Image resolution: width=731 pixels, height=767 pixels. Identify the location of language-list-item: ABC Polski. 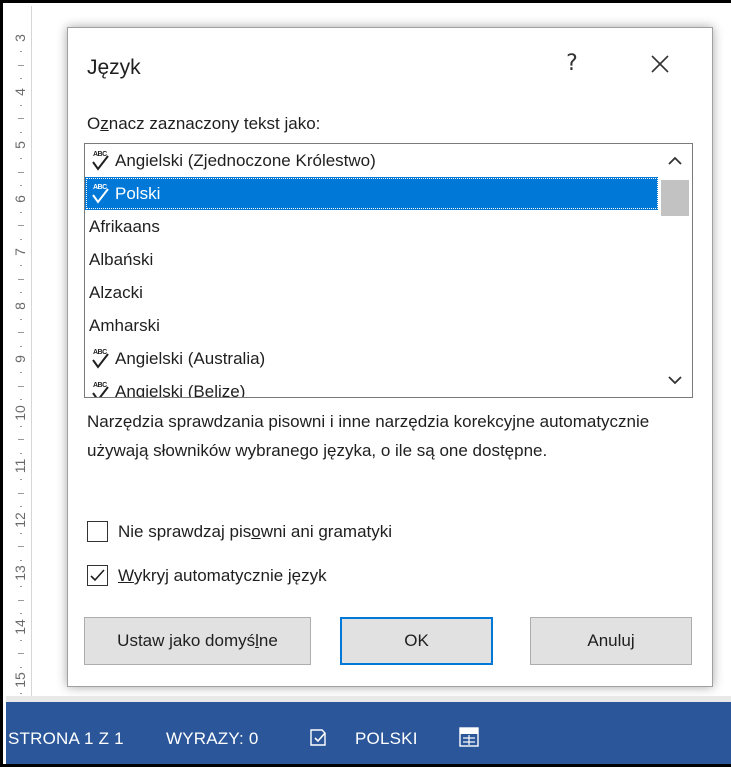
(372, 193).